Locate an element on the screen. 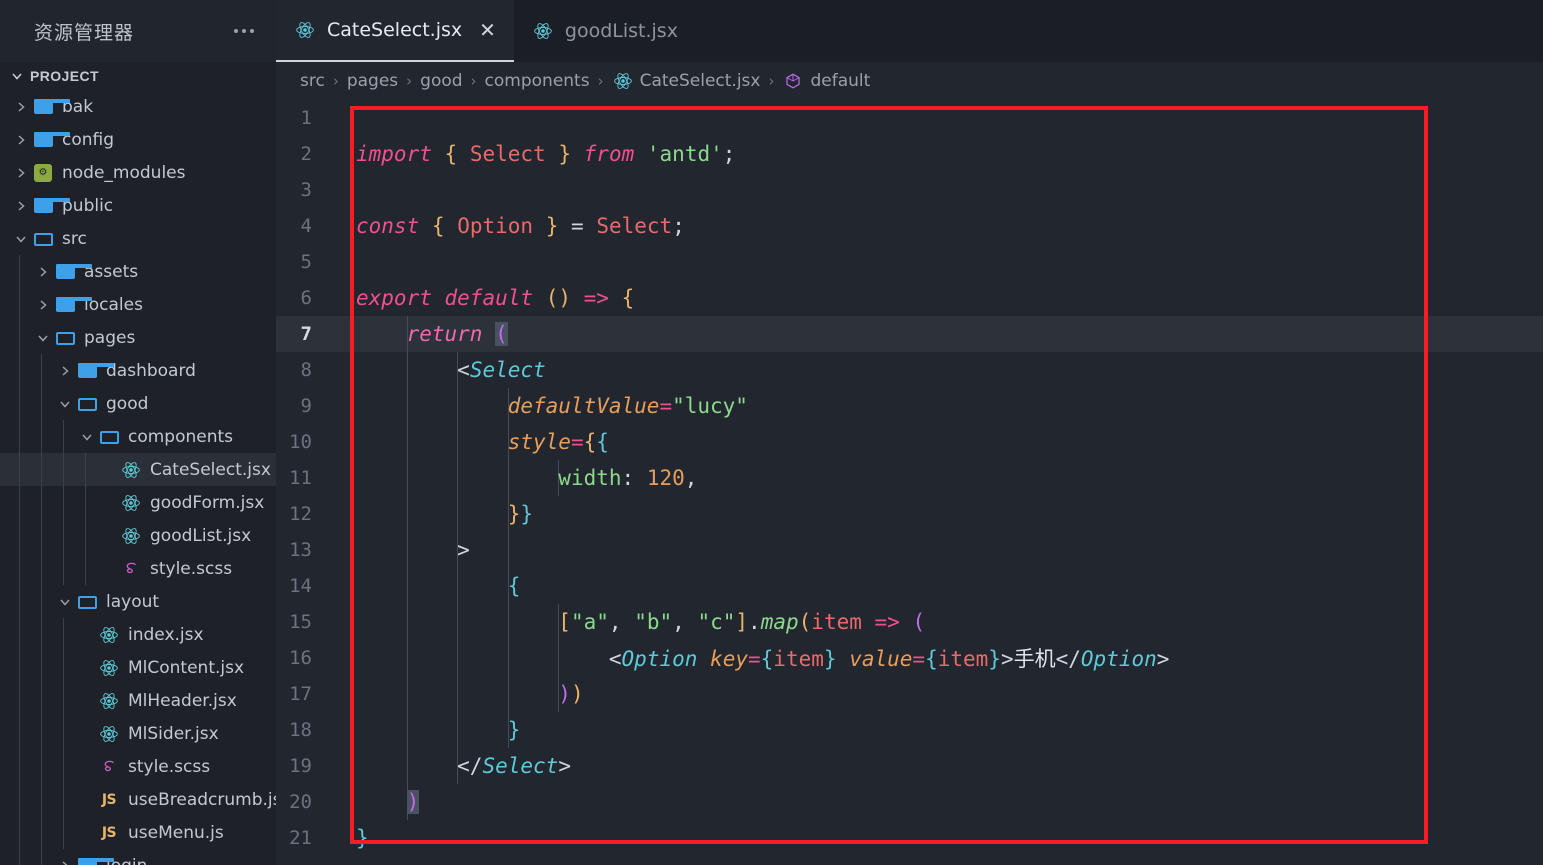 The image size is (1543, 865). tree-item-components: components is located at coordinates (138, 436).